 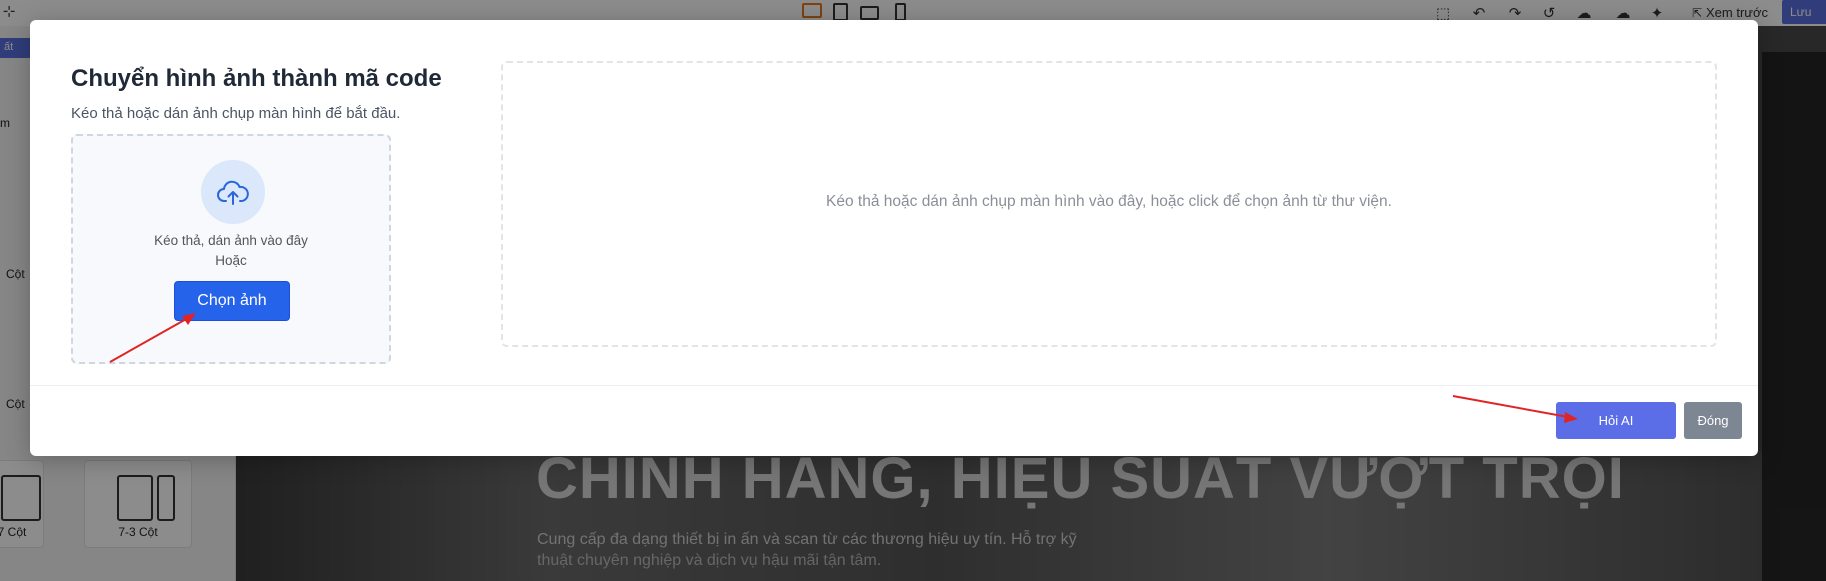 I want to click on dropzone-instruction: Kéo thả, dán ảnh vào đây, so click(x=231, y=240).